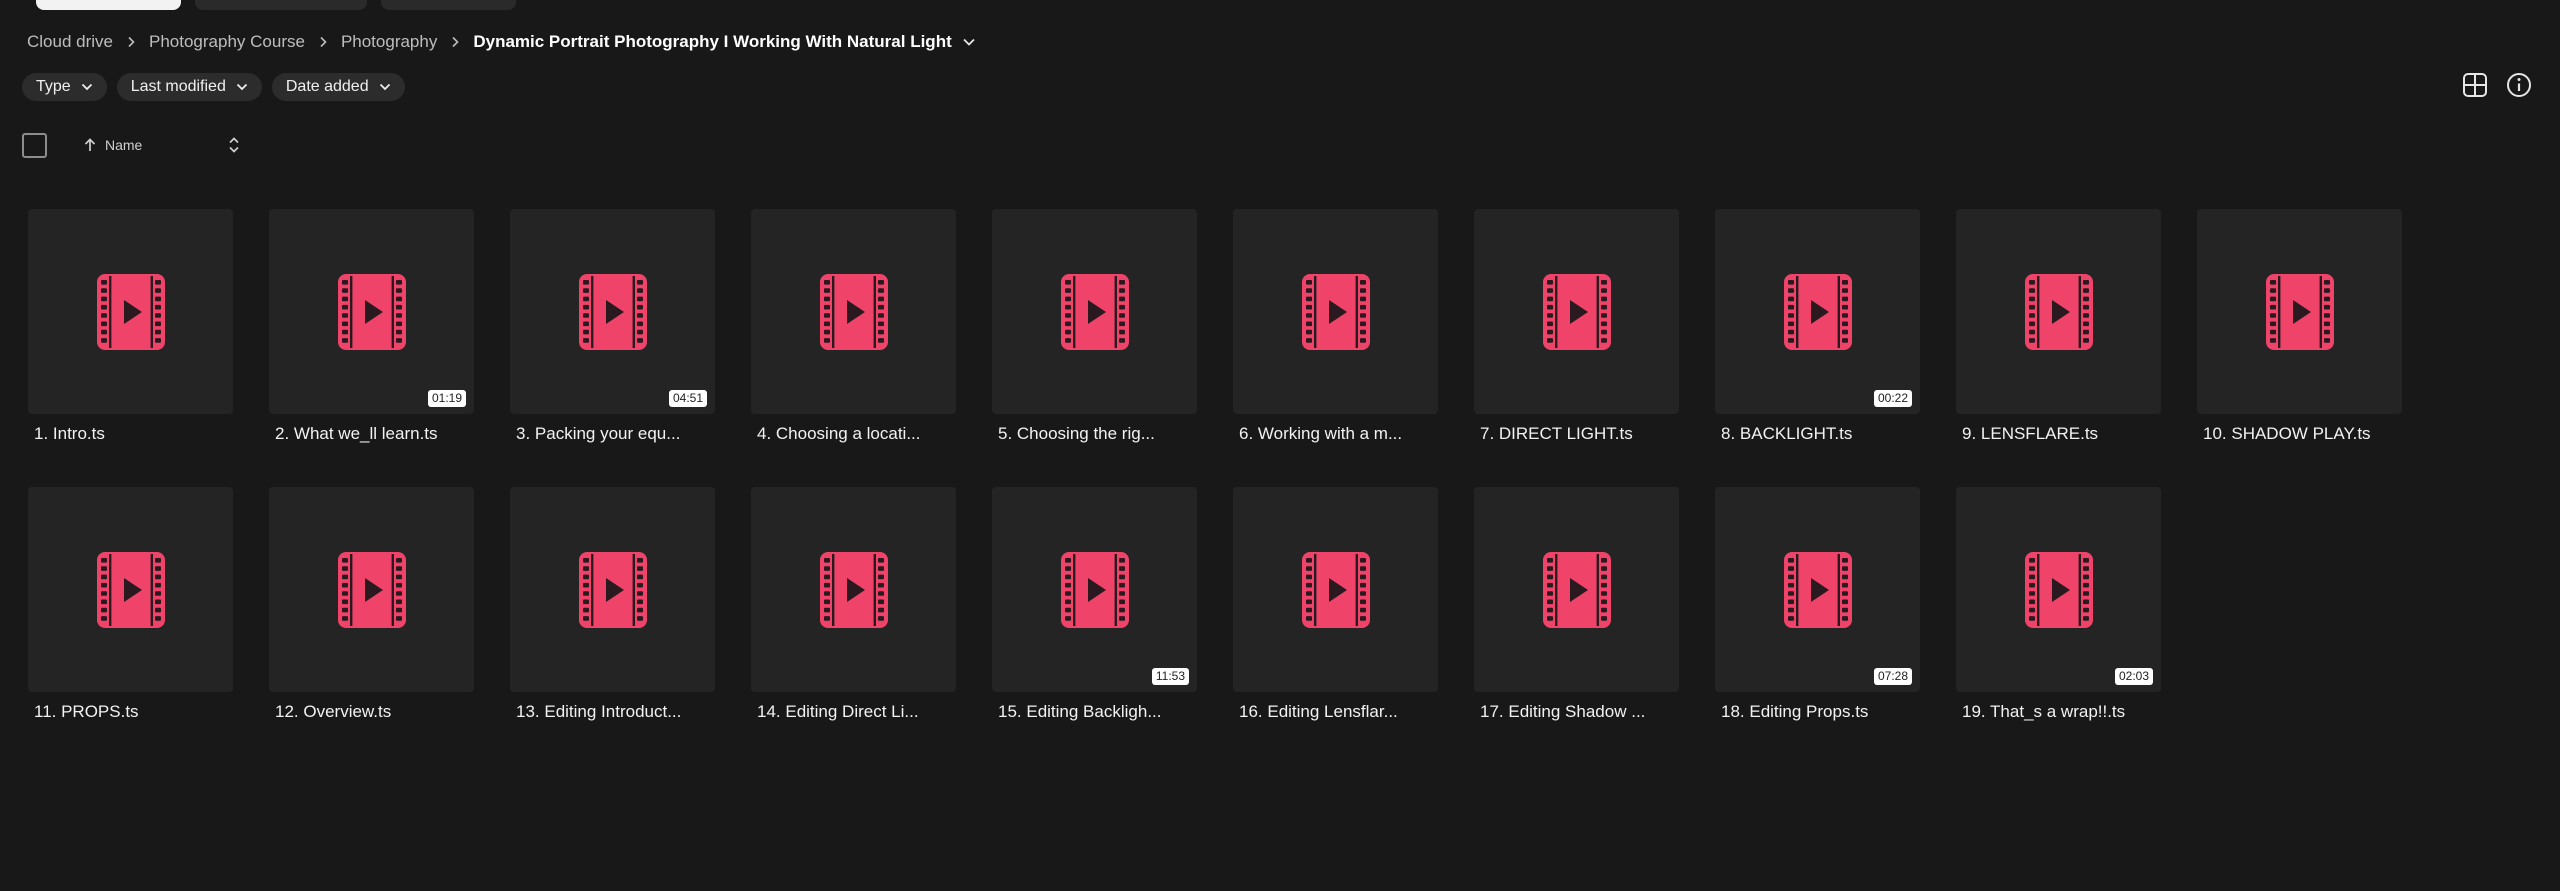 This screenshot has height=891, width=2560. I want to click on file-thumbnail: 00:22, so click(1817, 311).